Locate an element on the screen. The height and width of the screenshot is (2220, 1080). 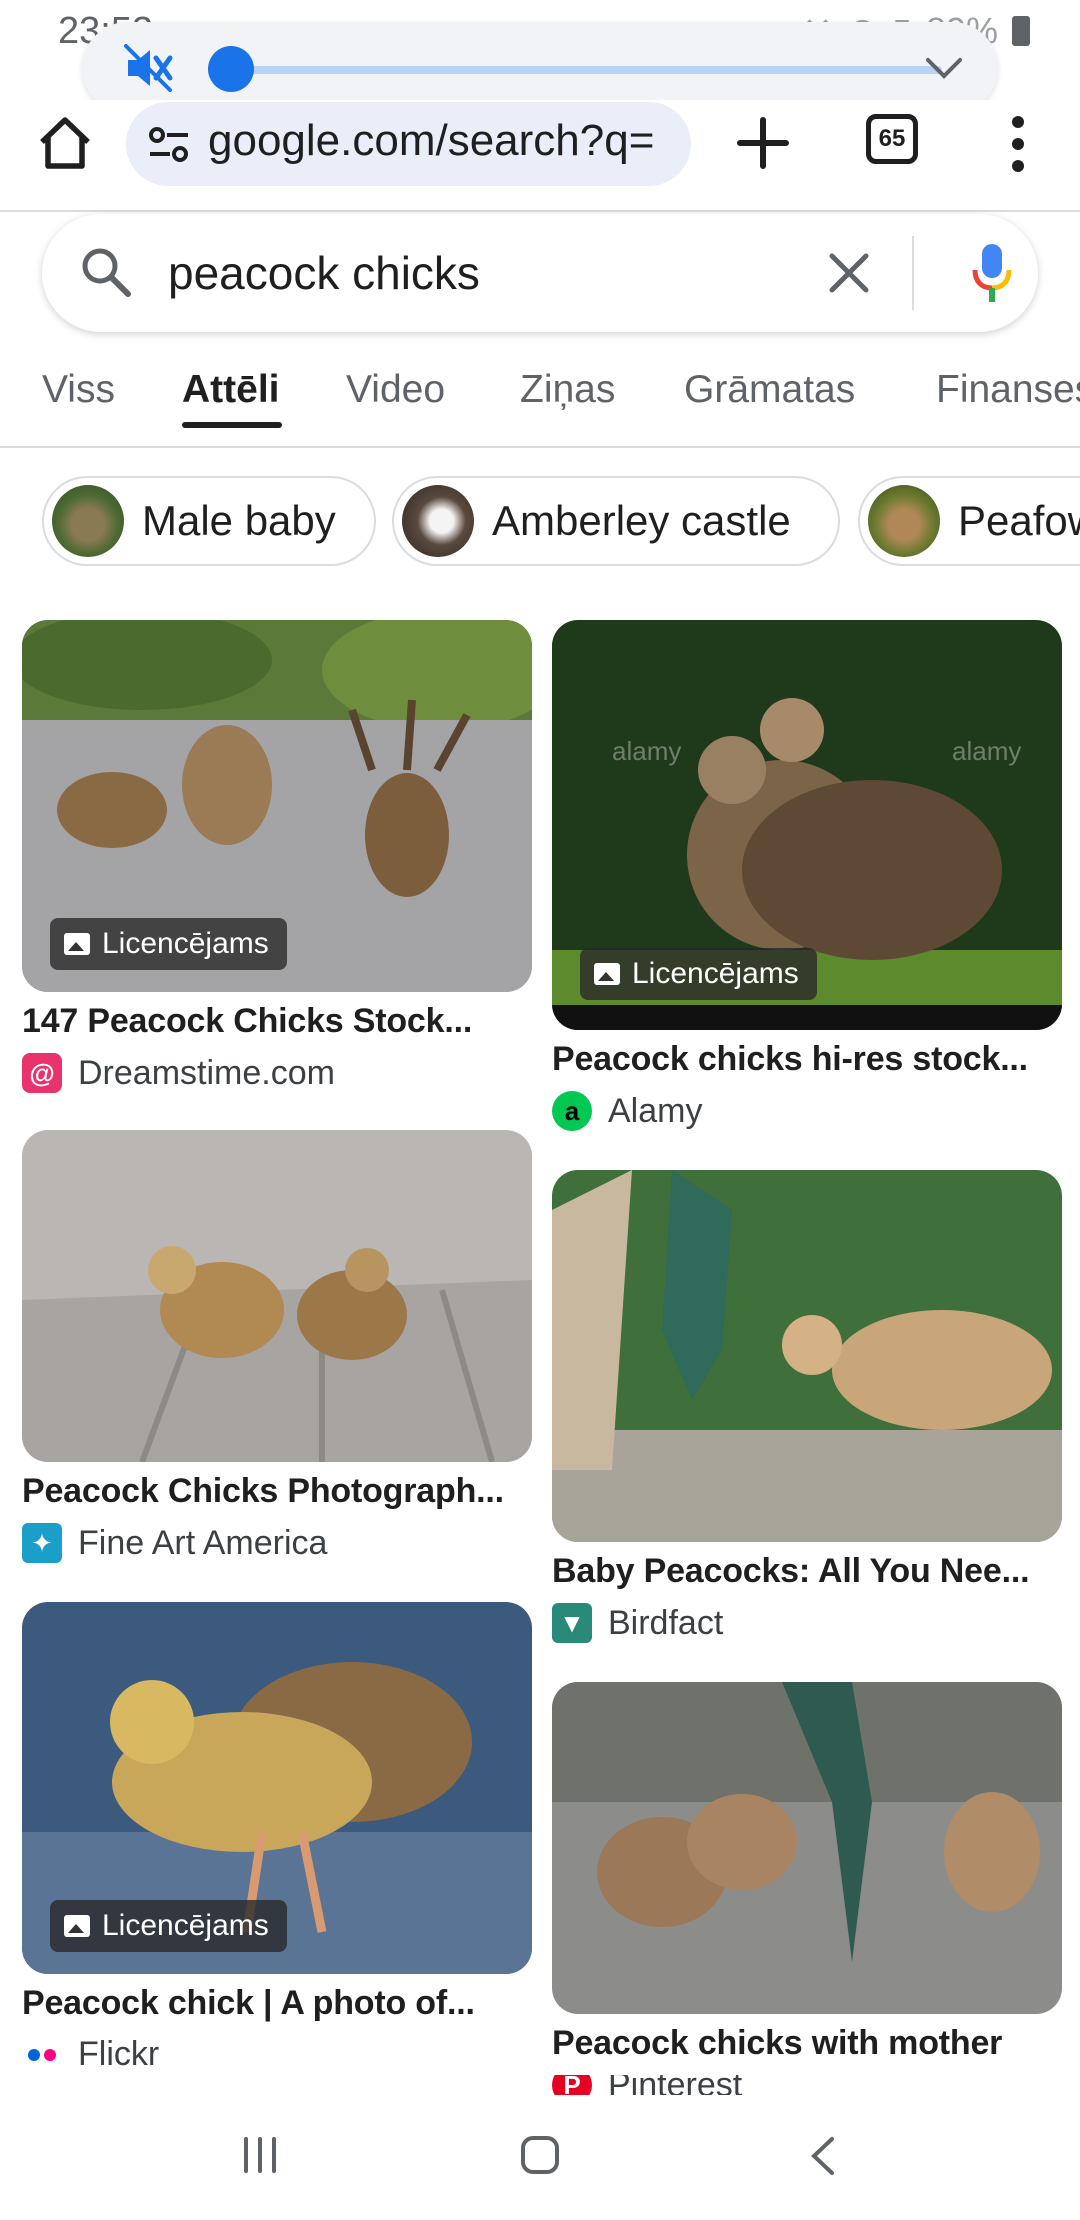
result-source: Flickr is located at coordinates (277, 2054).